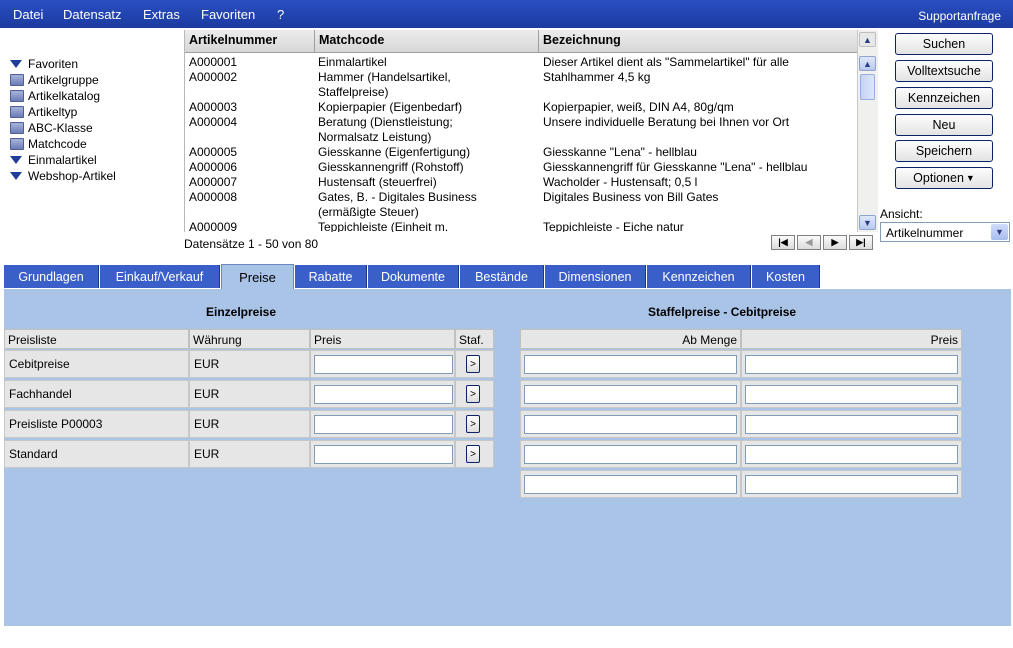 The width and height of the screenshot is (1013, 648). I want to click on scroll-thumb, so click(867, 87).